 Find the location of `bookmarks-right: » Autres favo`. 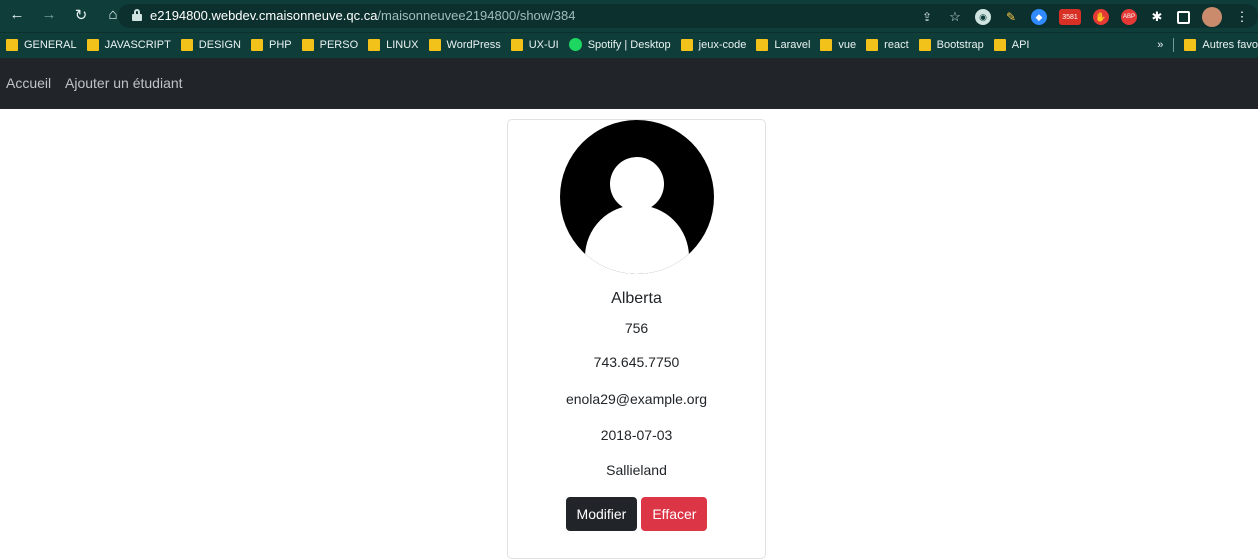

bookmarks-right: » Autres favo is located at coordinates (1207, 45).